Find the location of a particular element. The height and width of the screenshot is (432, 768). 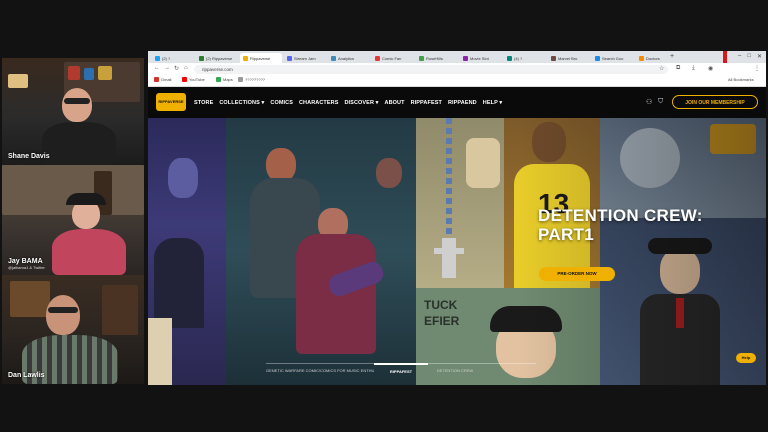

join-membership-button: JOIN OUR MEMBERSHIP is located at coordinates (715, 102).